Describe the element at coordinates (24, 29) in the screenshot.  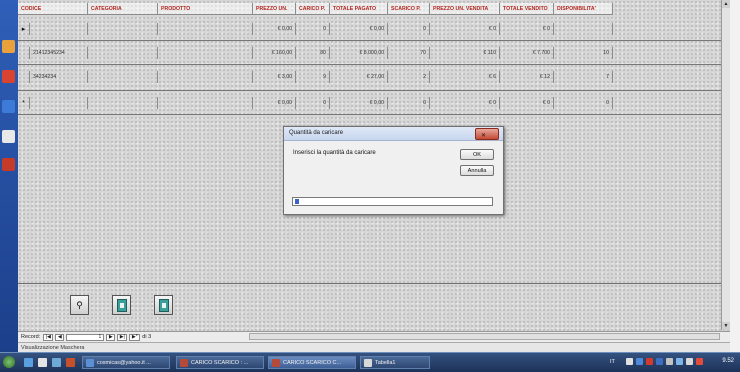
I see `row-selector: ▸` at that location.